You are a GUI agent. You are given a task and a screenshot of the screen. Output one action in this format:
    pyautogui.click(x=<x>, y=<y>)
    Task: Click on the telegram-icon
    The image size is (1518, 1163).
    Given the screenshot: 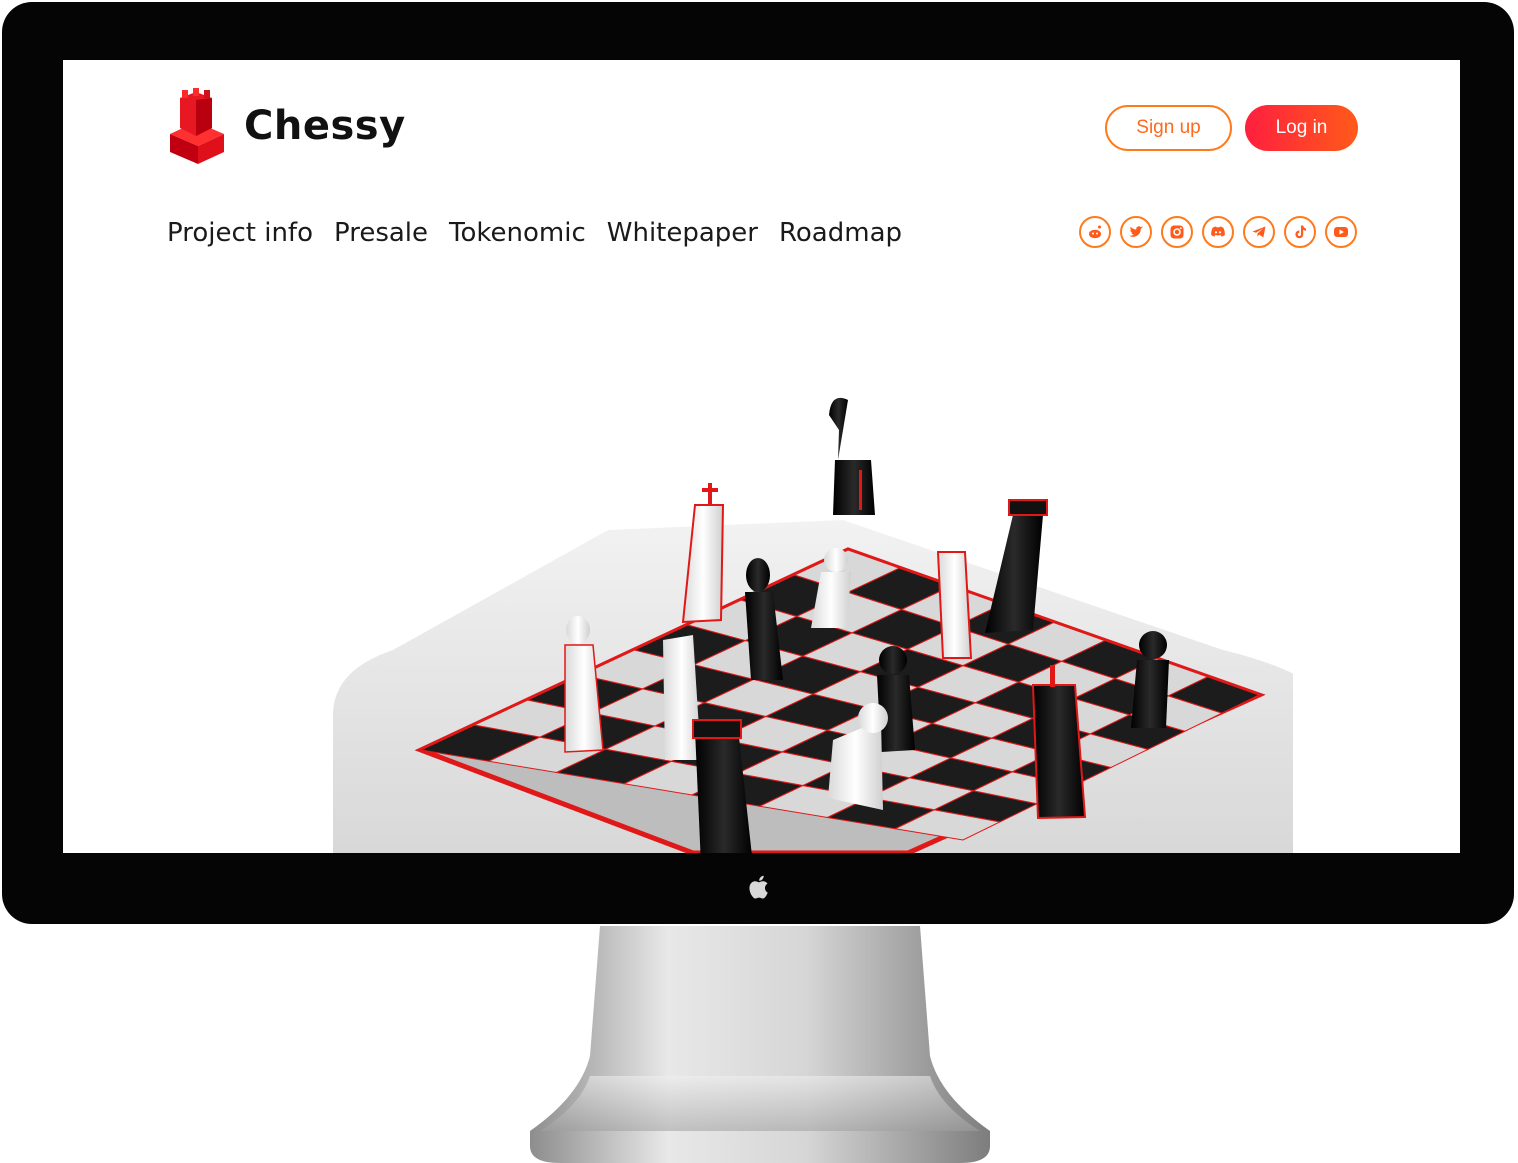 What is the action you would take?
    pyautogui.click(x=1259, y=232)
    